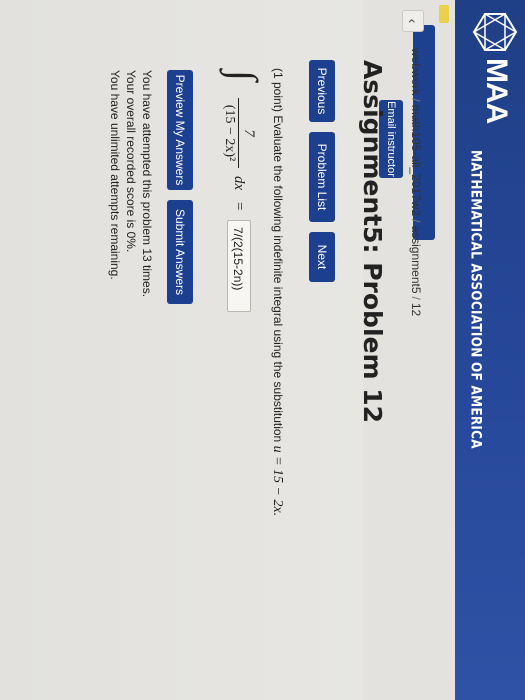 Image resolution: width=525 pixels, height=700 pixels. What do you see at coordinates (239, 266) in the screenshot?
I see `answer-input: 7/(2(15-2n))` at bounding box center [239, 266].